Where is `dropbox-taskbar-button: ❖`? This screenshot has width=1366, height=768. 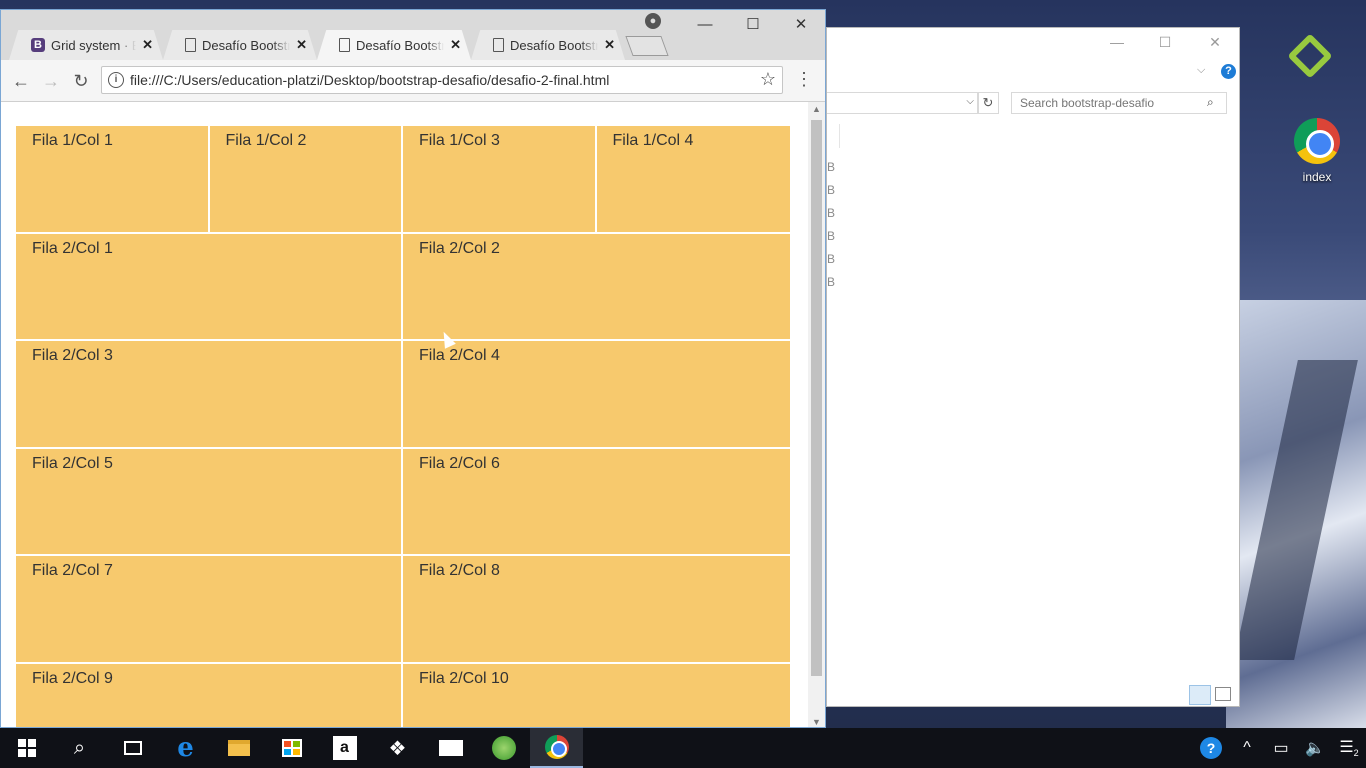 dropbox-taskbar-button: ❖ is located at coordinates (397, 748).